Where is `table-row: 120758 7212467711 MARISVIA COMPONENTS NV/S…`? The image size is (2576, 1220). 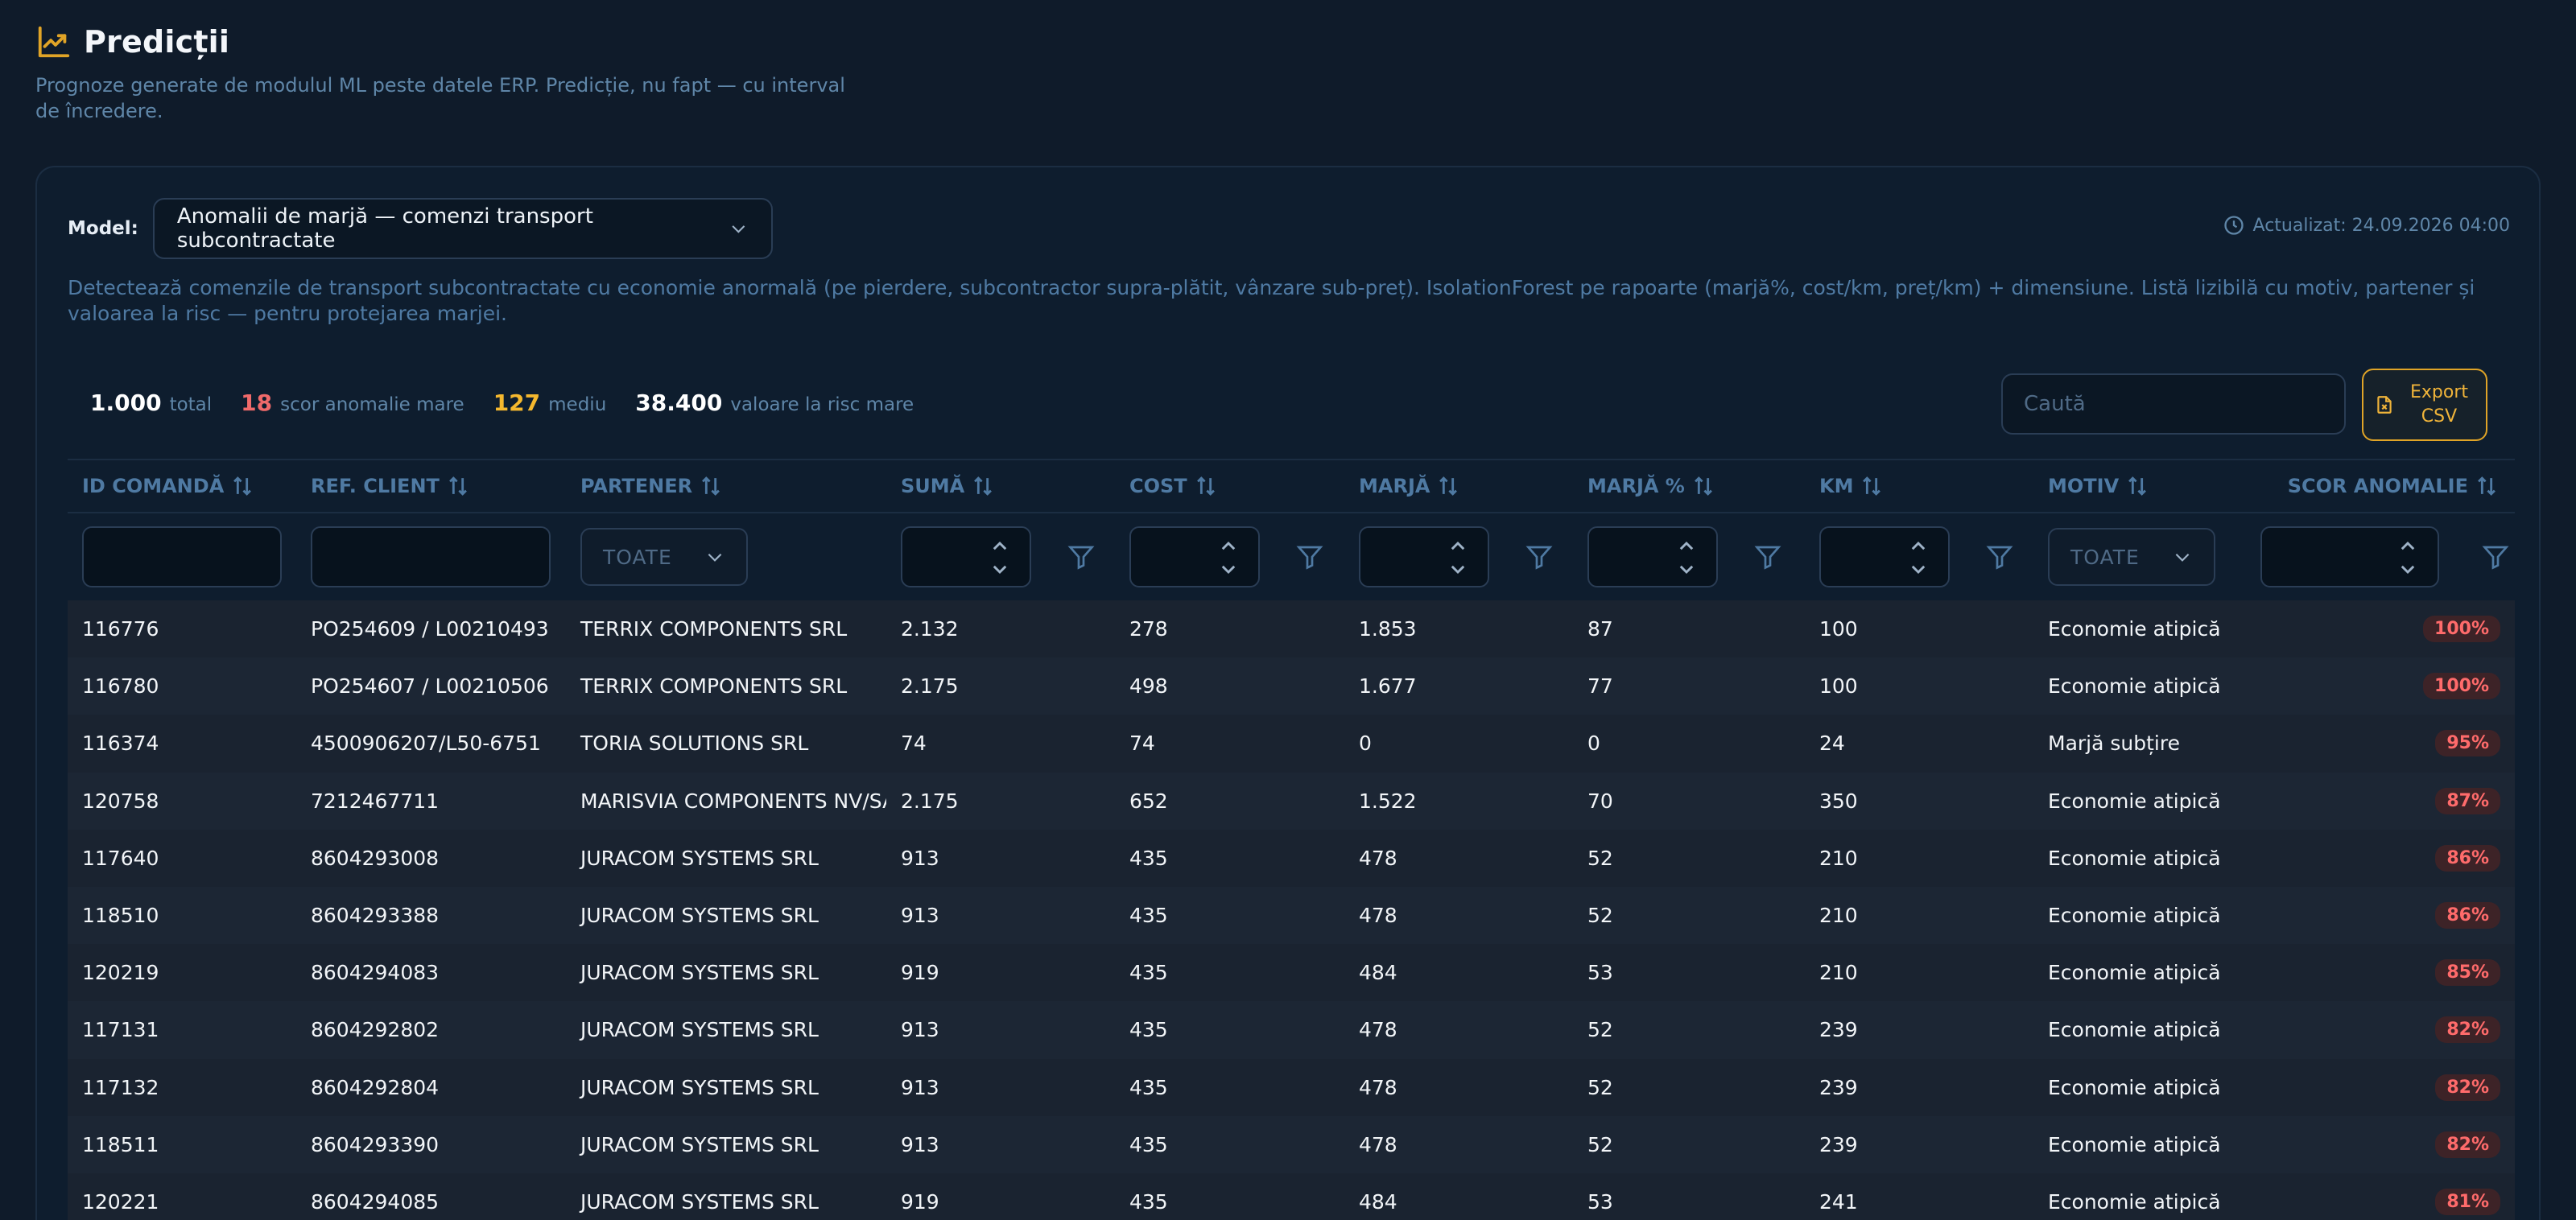
table-row: 120758 7212467711 MARISVIA COMPONENTS NV/S… is located at coordinates (1291, 801).